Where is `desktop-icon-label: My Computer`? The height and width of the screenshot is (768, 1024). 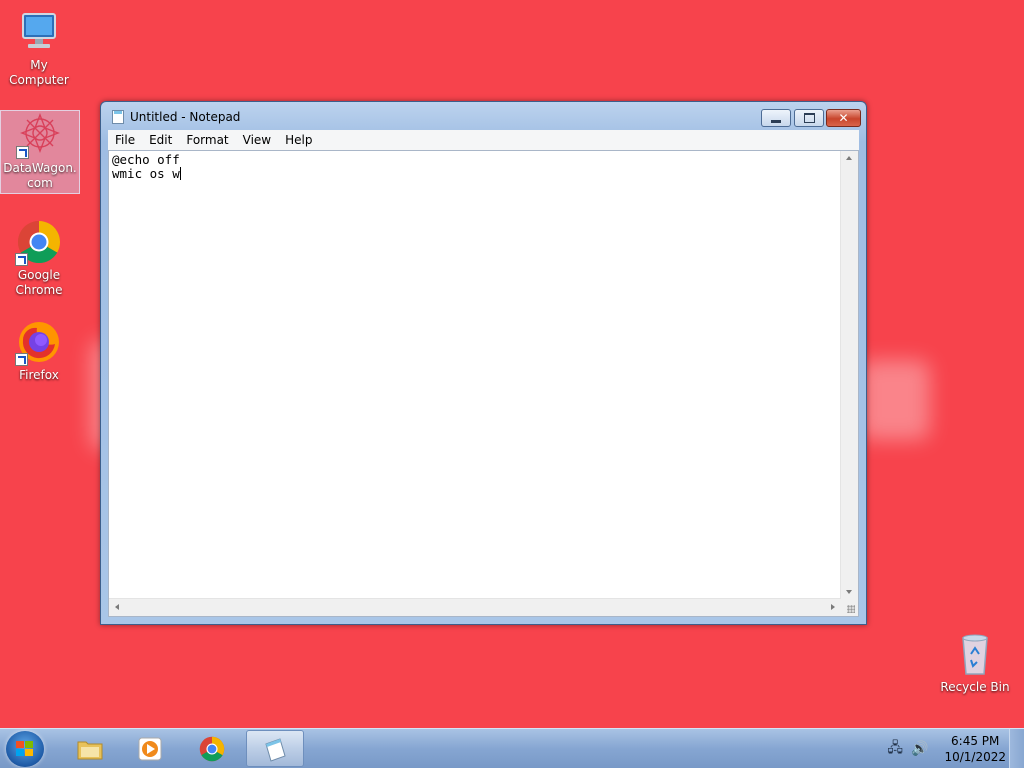 desktop-icon-label: My Computer is located at coordinates (39, 72).